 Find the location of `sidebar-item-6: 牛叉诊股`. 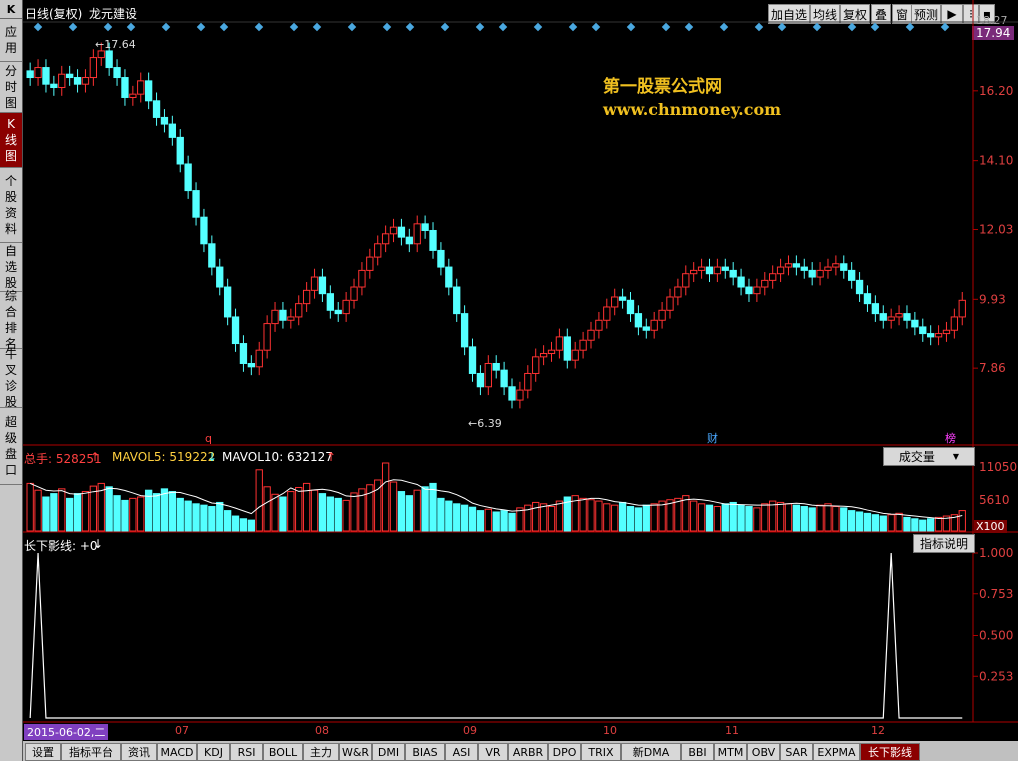

sidebar-item-6: 牛叉诊股 is located at coordinates (11, 378).